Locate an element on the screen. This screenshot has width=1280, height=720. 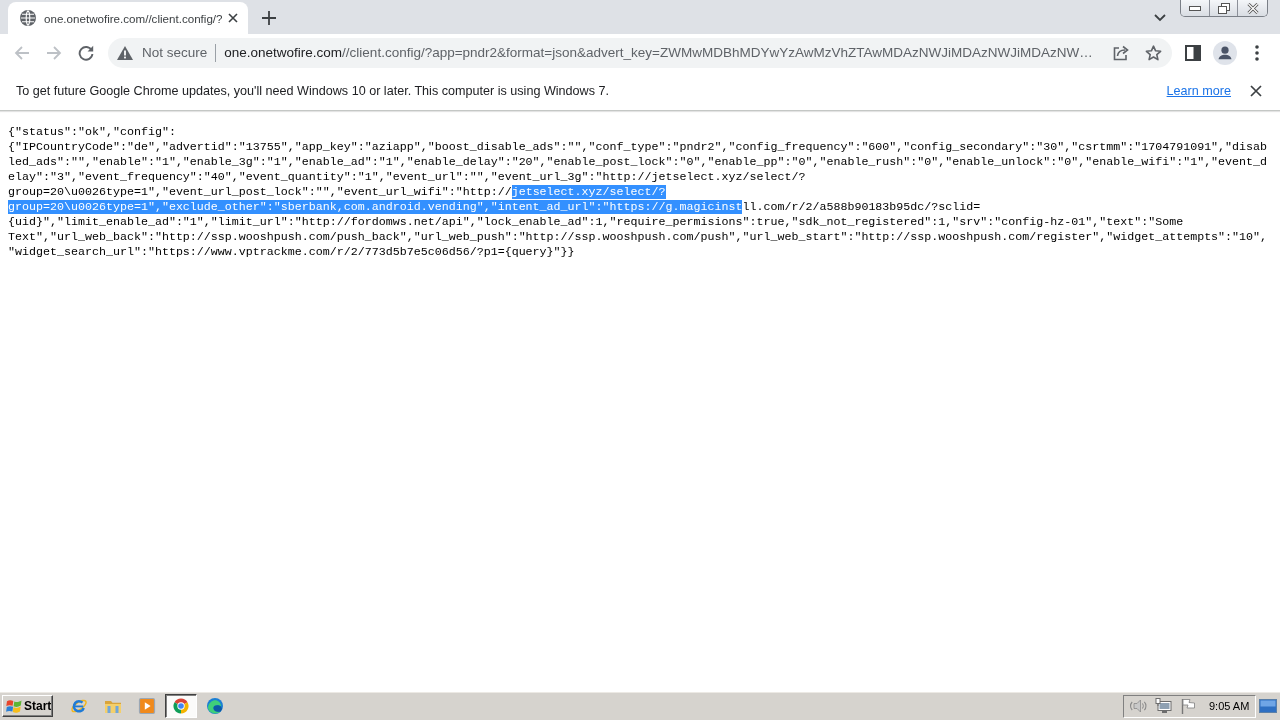
json-text: group=20\u0026type=1","event_url_post_lock":"","event_url_wifi":"http:// is located at coordinates (260, 192).